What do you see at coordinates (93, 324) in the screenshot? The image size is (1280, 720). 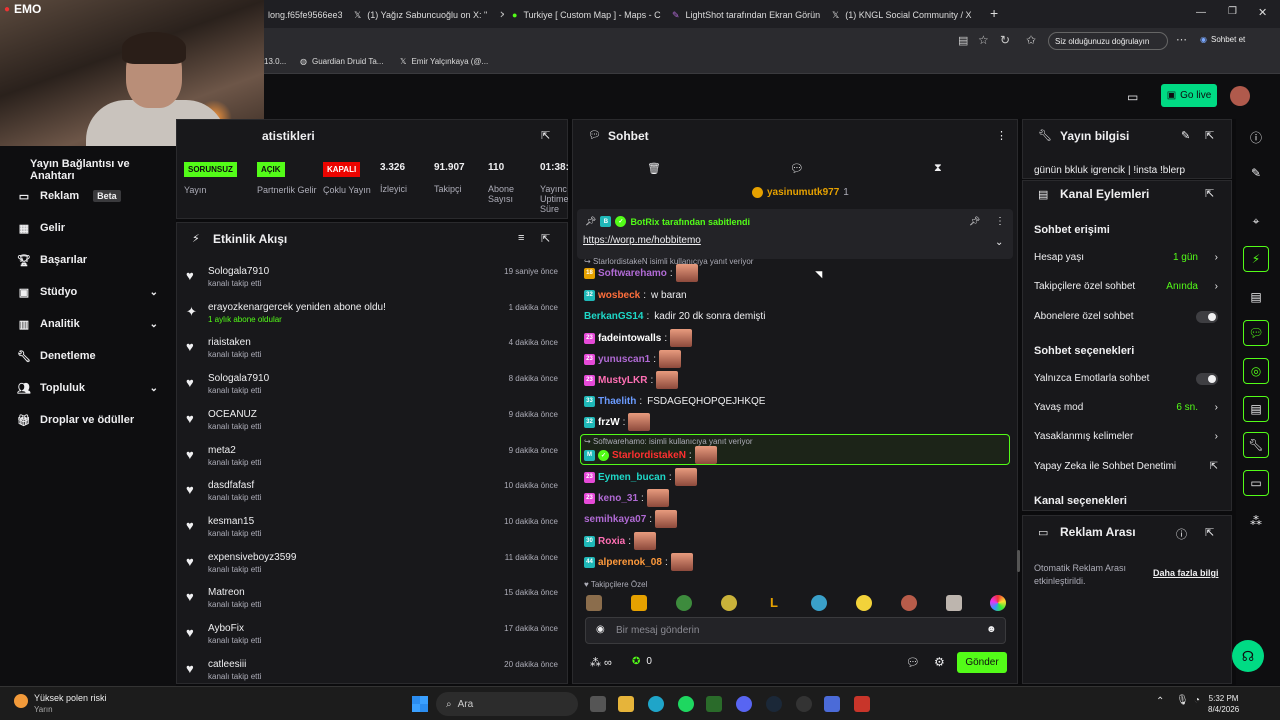 I see `sidebar-item-analytics: ▥ Analitik ⌄` at bounding box center [93, 324].